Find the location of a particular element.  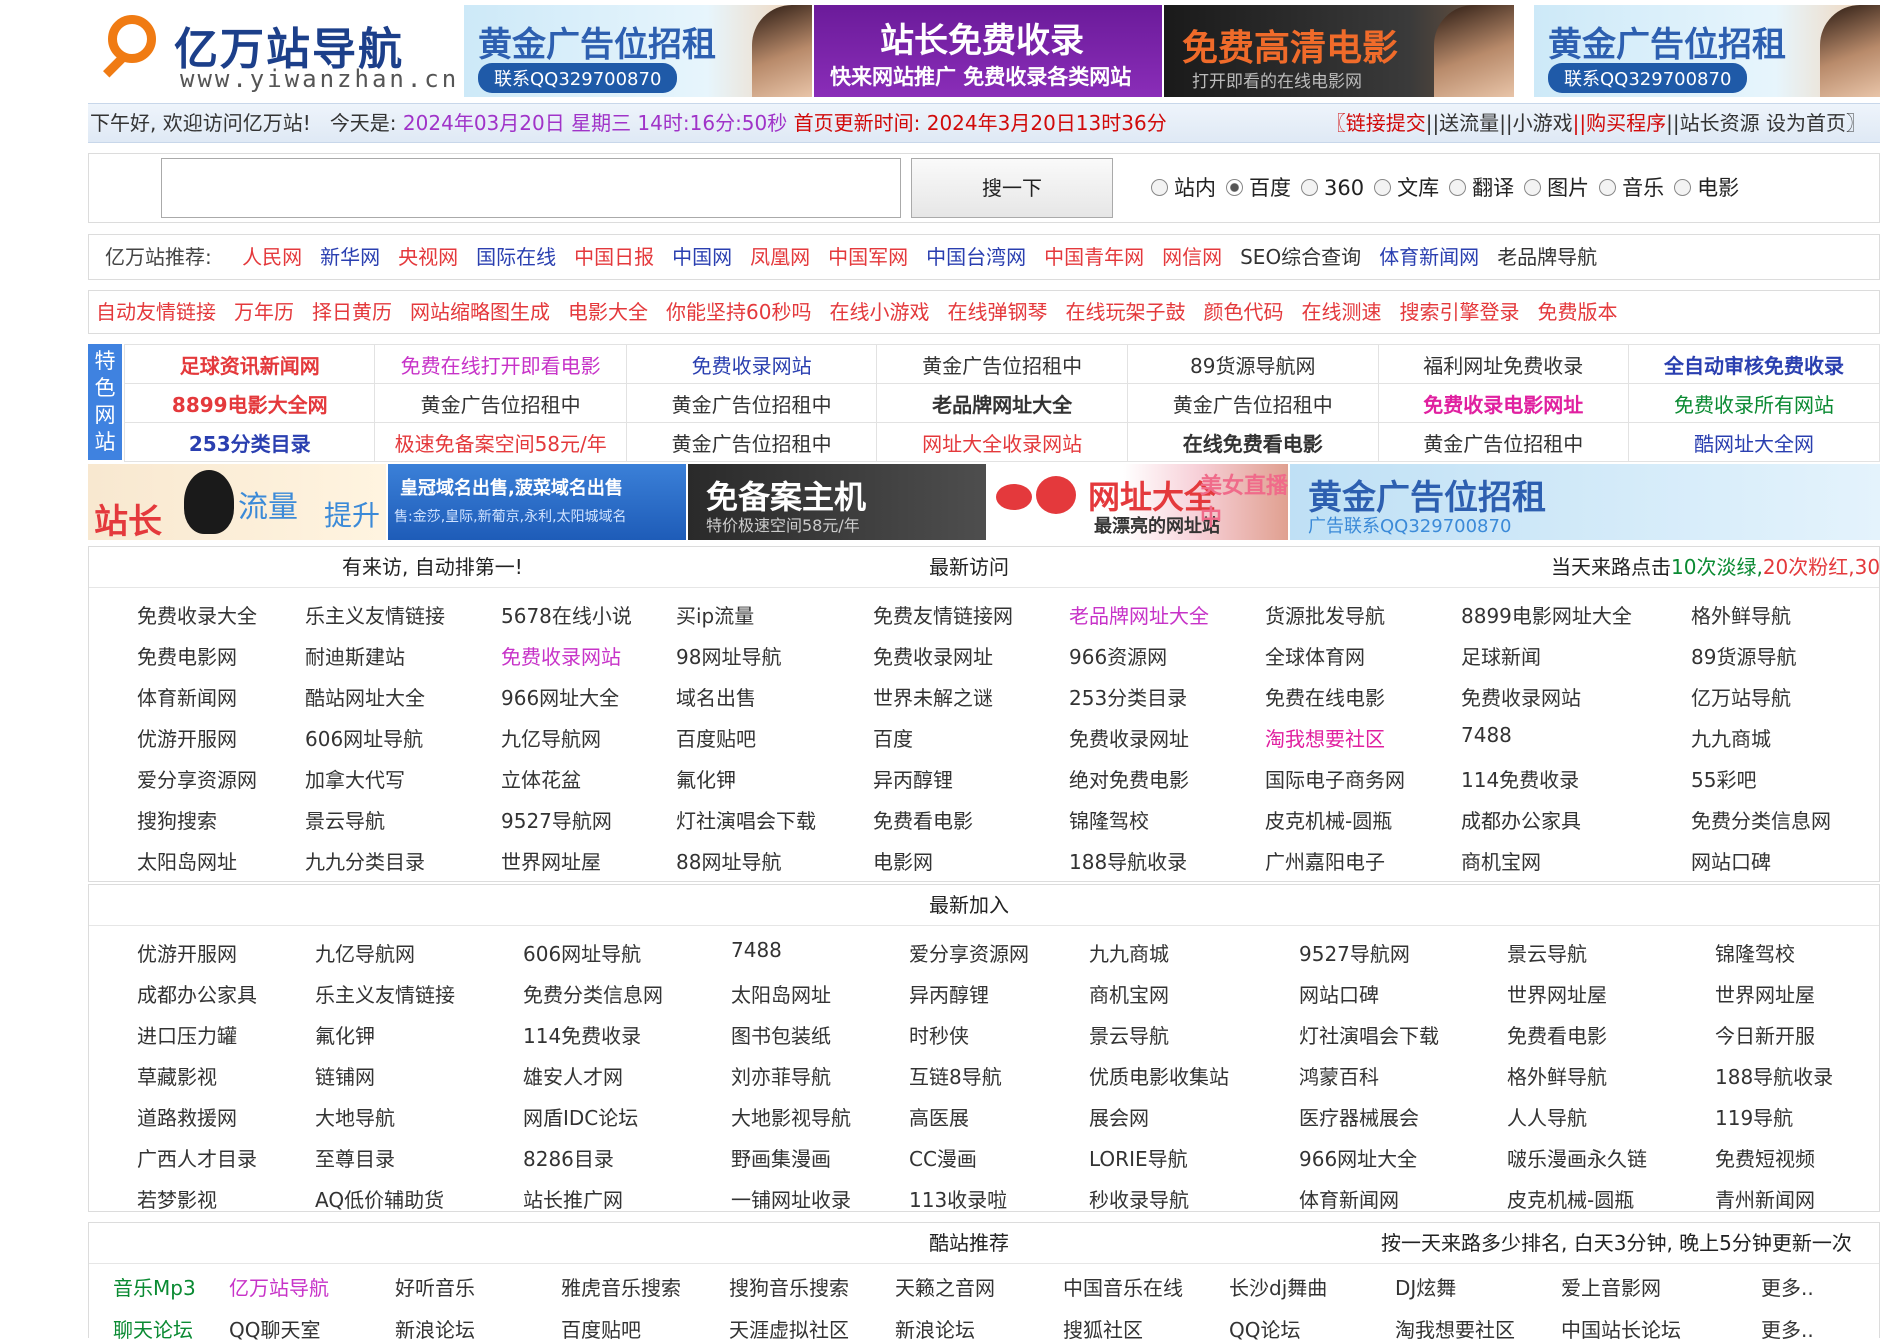

site-link: 商机宝网 is located at coordinates (1501, 860).